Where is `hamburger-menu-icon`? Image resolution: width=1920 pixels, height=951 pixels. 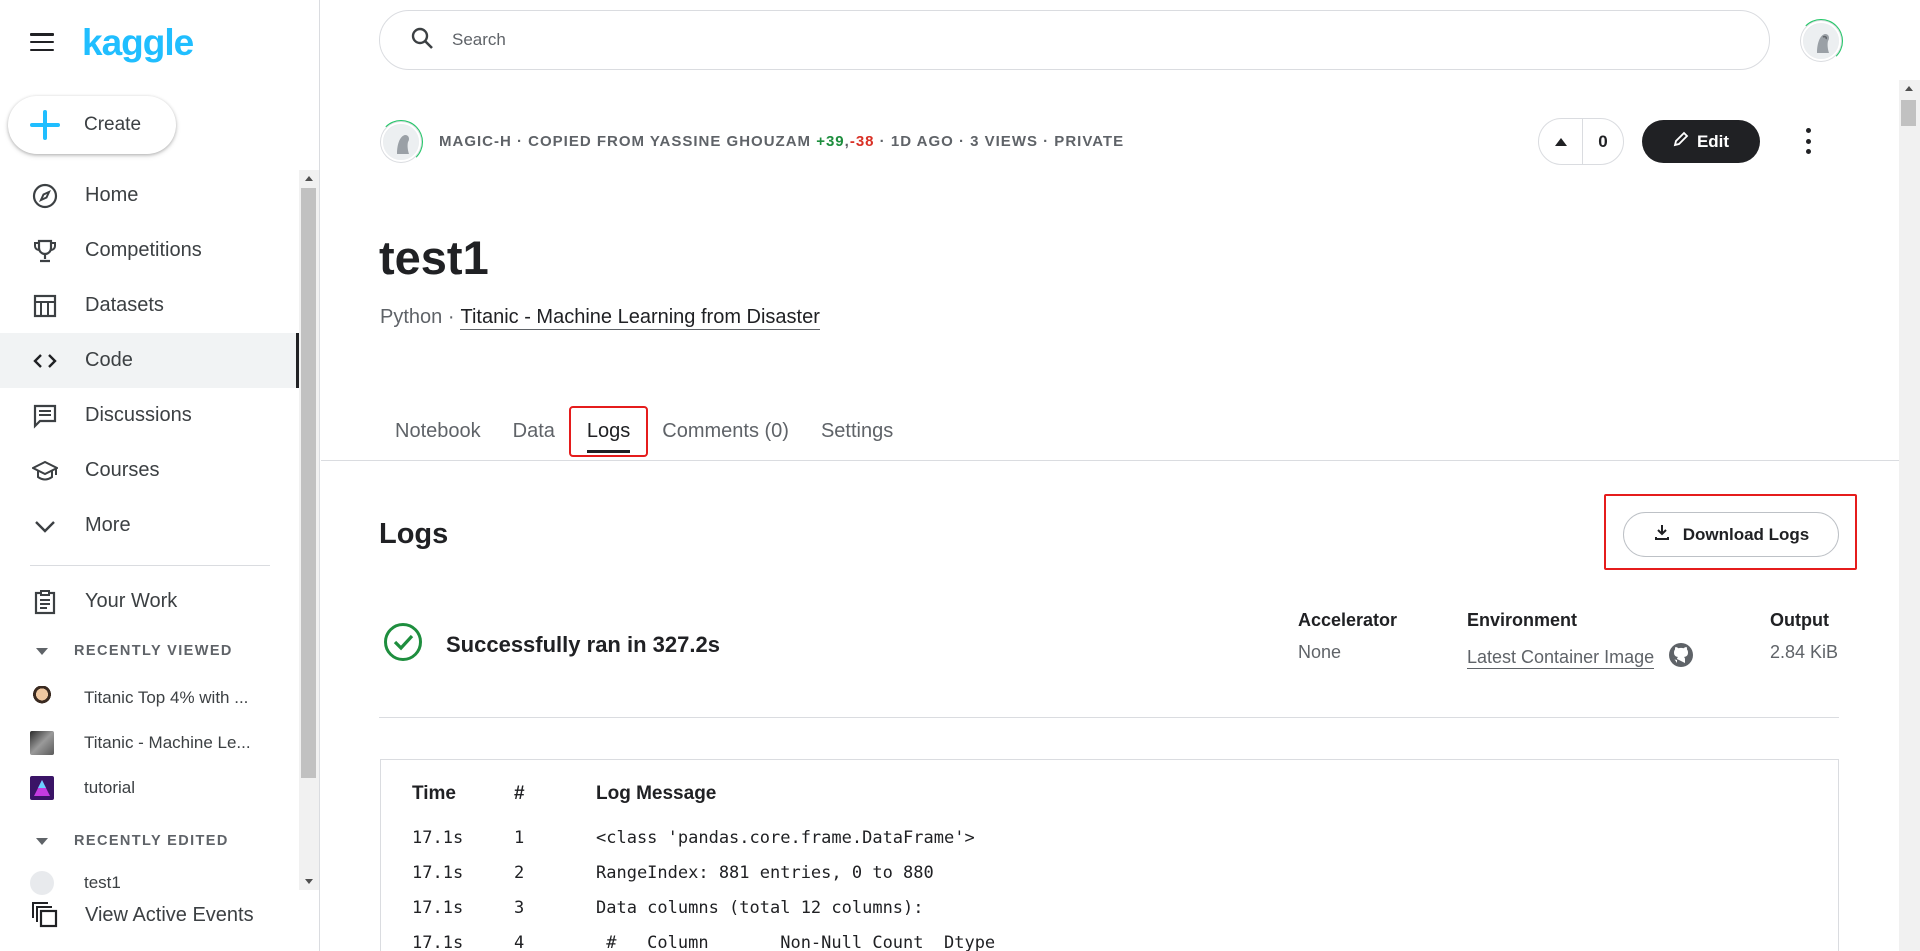 hamburger-menu-icon is located at coordinates (42, 42).